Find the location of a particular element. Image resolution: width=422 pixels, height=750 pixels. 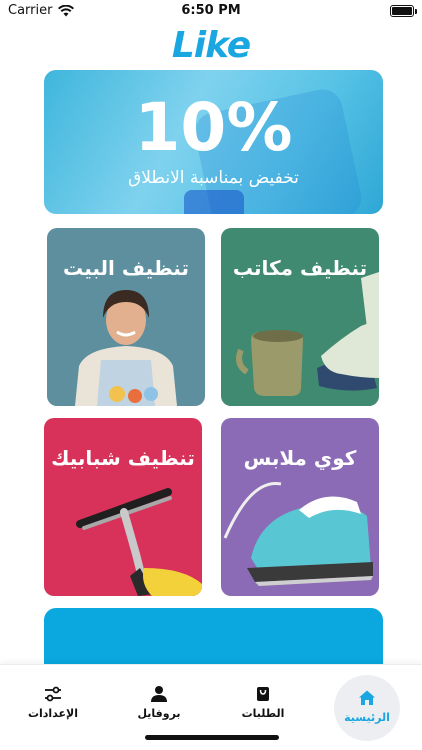

battery-icon is located at coordinates (403, 11).